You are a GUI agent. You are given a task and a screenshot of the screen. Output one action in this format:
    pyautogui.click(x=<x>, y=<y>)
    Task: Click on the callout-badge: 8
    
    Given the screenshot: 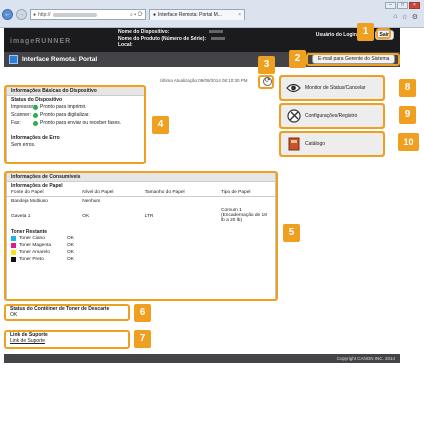 What is the action you would take?
    pyautogui.click(x=407, y=88)
    